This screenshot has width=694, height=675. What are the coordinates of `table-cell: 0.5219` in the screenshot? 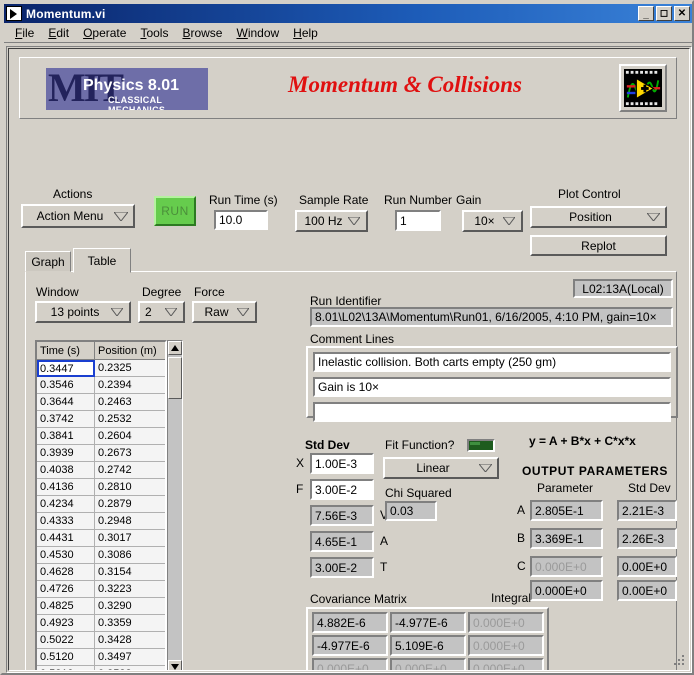 It's located at (66, 668).